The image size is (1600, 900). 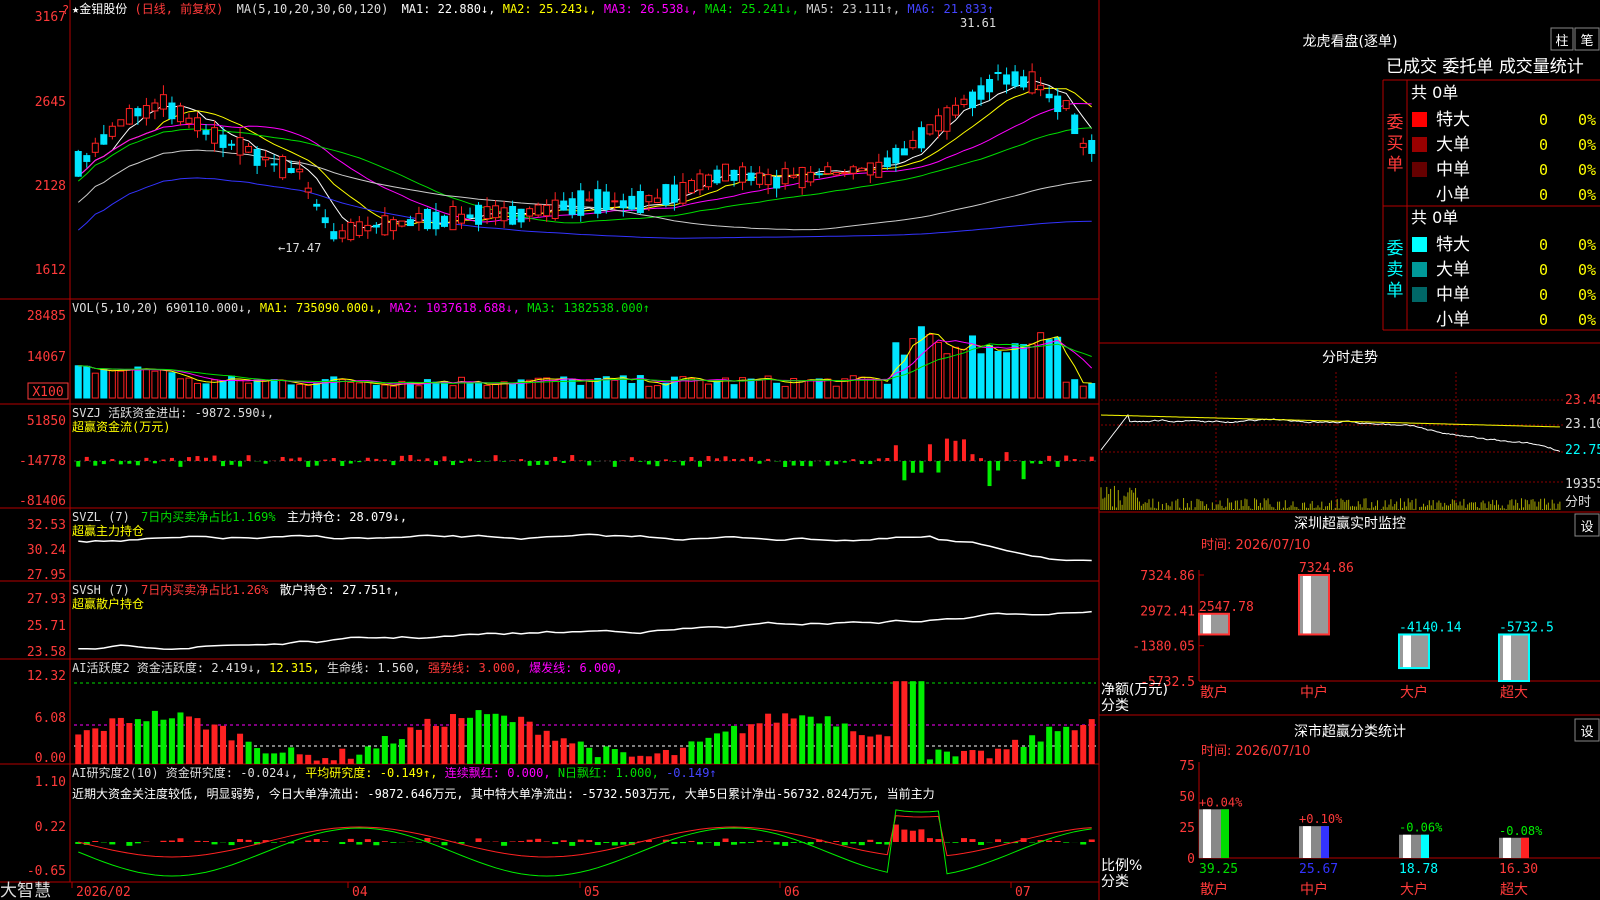 I want to click on tab-volume-stats: 成交量统计, so click(x=1541, y=67).